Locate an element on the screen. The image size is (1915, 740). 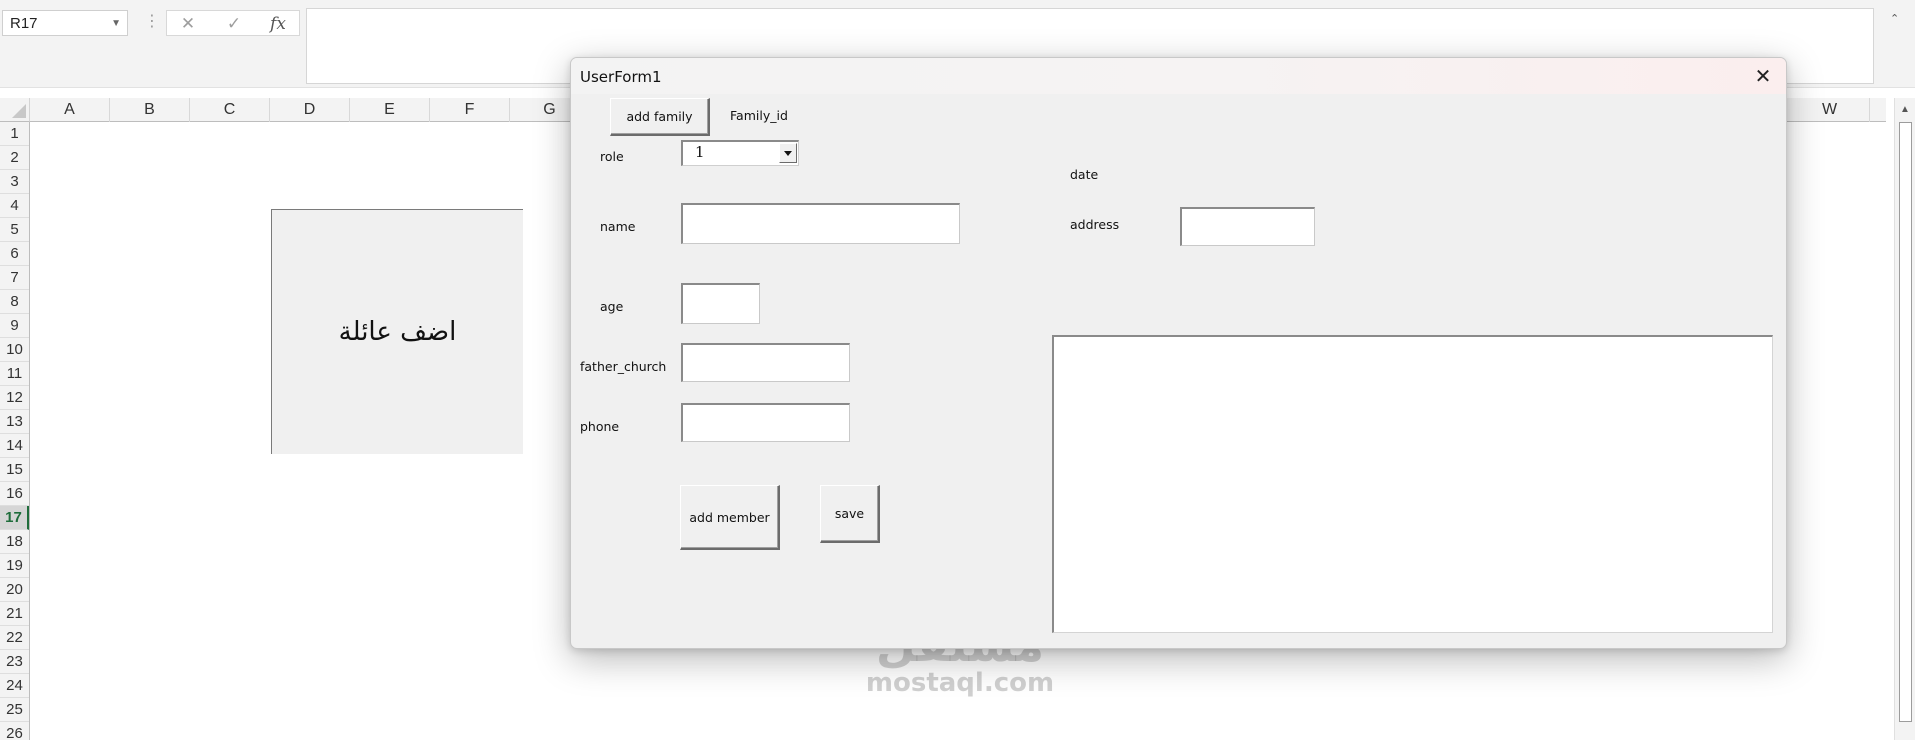
phone-field is located at coordinates (765, 422).